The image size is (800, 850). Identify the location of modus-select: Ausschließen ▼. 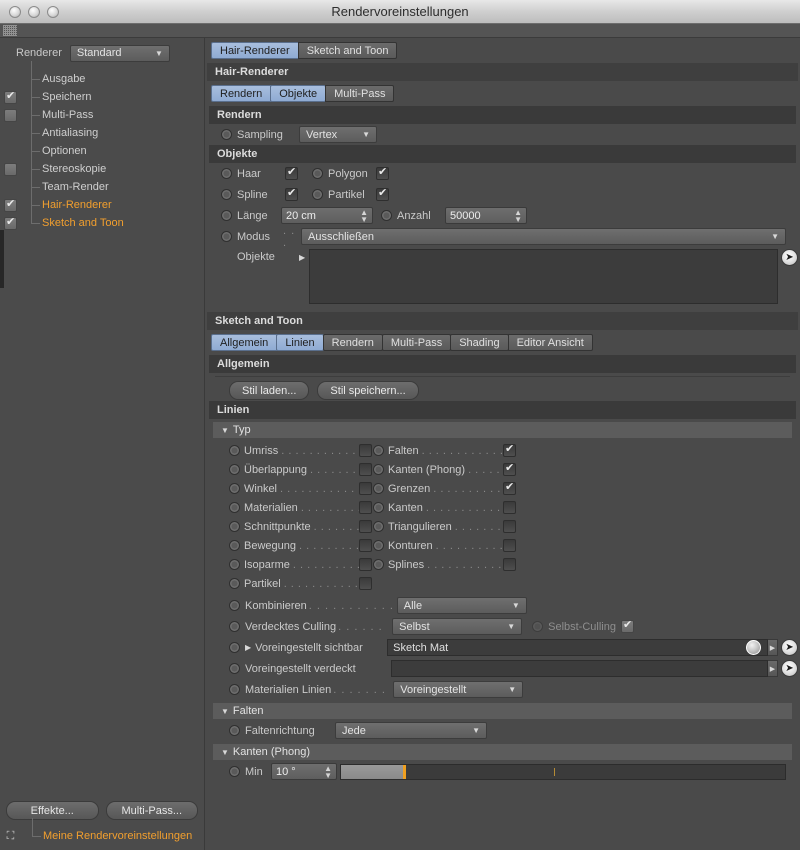
(543, 236).